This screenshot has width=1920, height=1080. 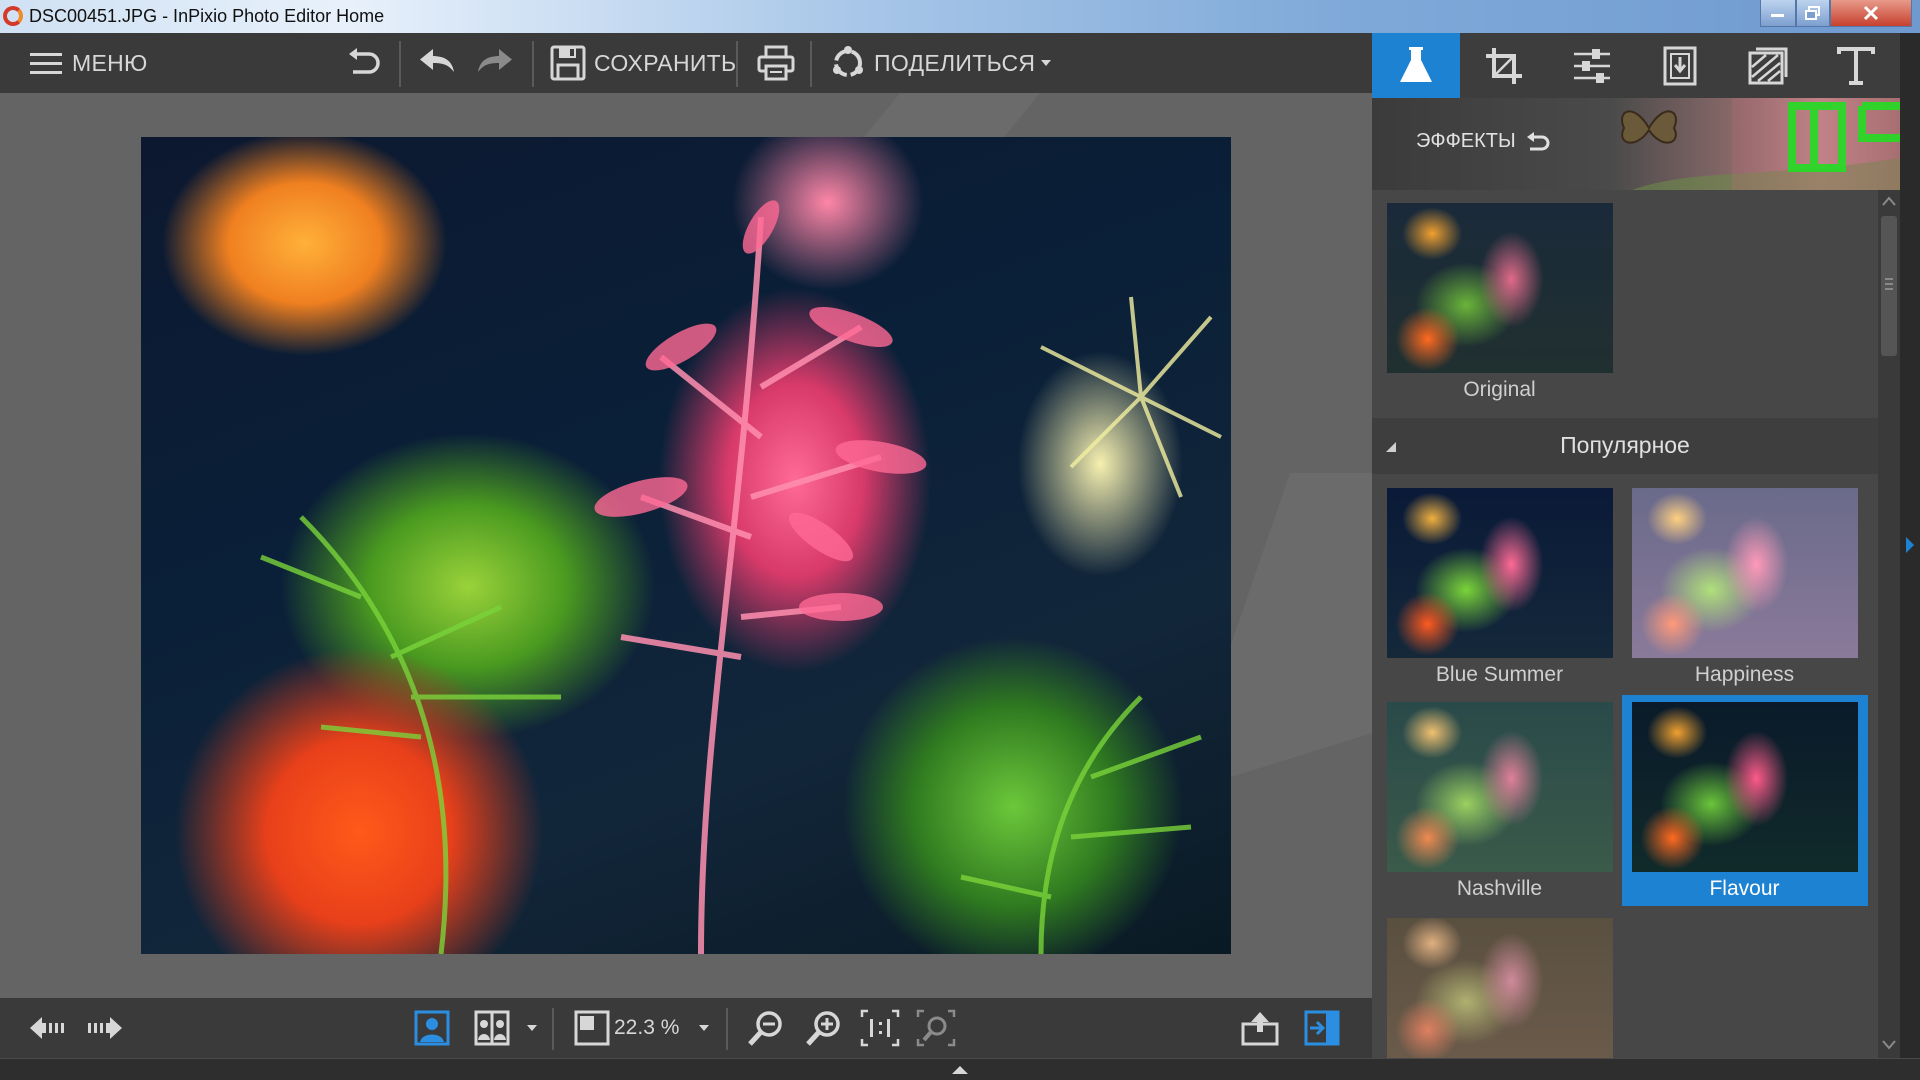 I want to click on tab-crop, so click(x=1504, y=65).